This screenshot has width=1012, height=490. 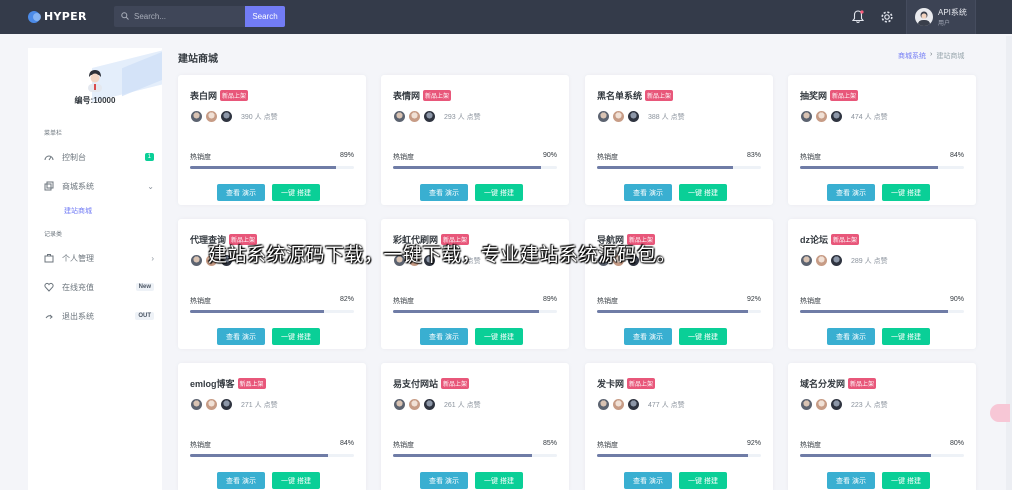 What do you see at coordinates (49, 258) in the screenshot?
I see `briefcase-icon` at bounding box center [49, 258].